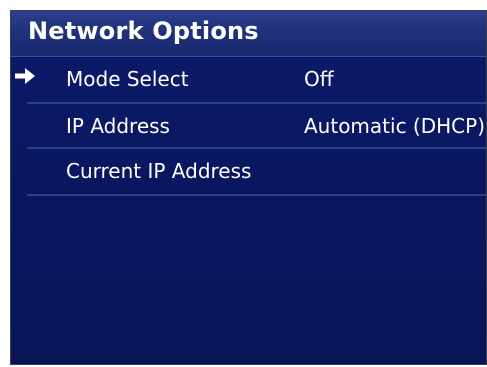  Describe the element at coordinates (319, 79) in the screenshot. I see `menu-item-value: Off` at that location.